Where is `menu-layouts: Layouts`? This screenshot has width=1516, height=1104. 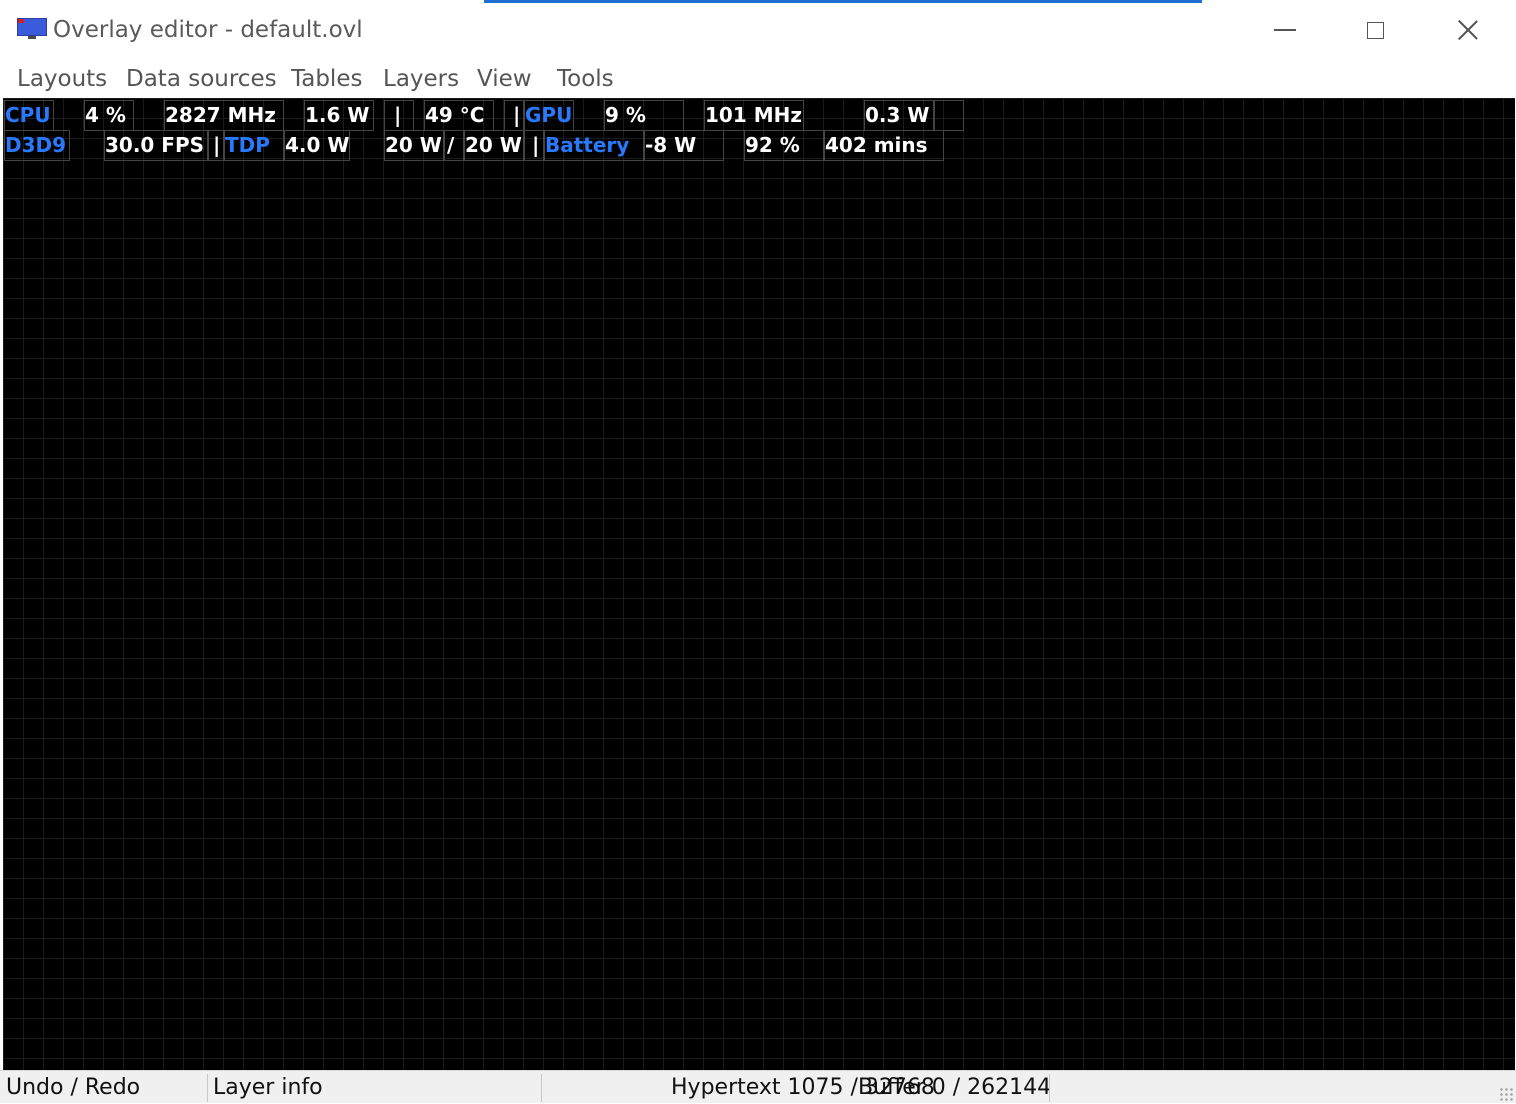
menu-layouts: Layouts is located at coordinates (62, 79).